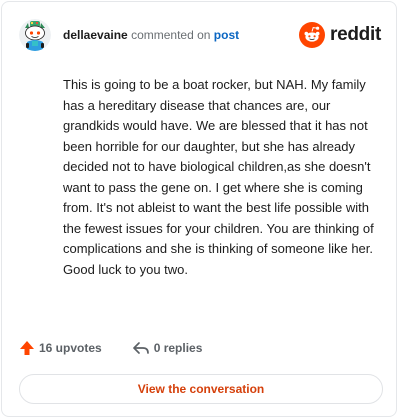  Describe the element at coordinates (27, 348) in the screenshot. I see `upvote-arrow-icon` at that location.